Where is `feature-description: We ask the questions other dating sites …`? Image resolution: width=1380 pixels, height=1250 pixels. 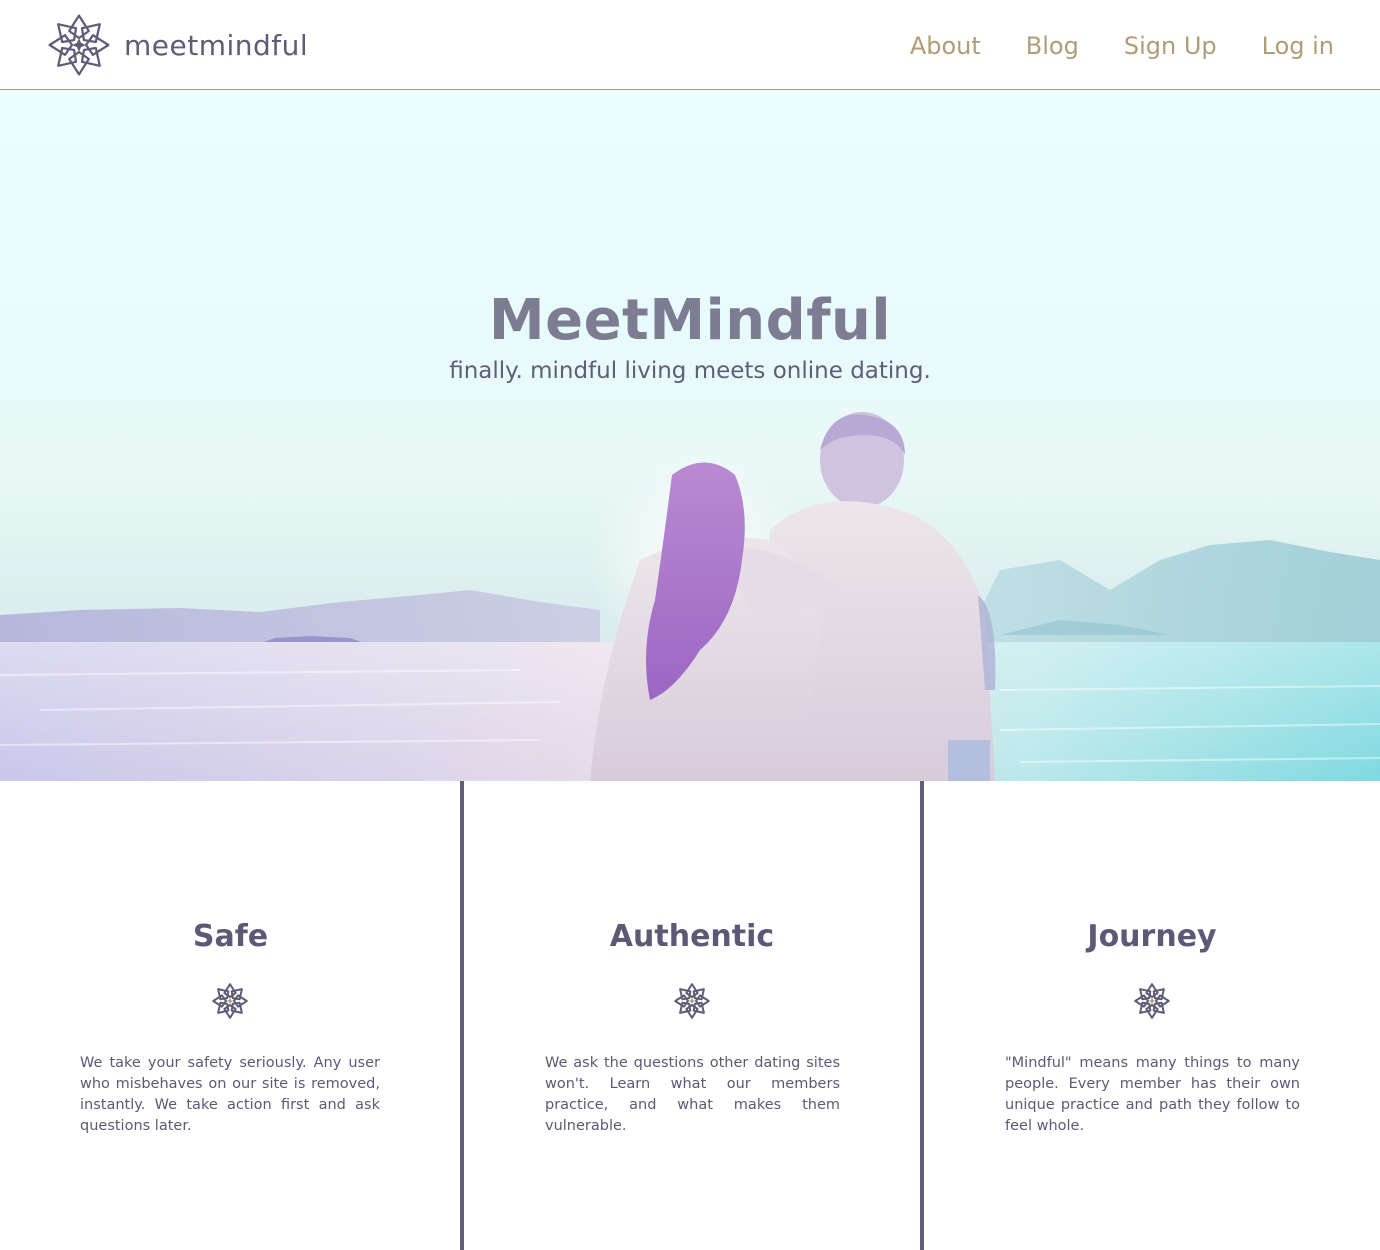 feature-description: We ask the questions other dating sites … is located at coordinates (692, 1094).